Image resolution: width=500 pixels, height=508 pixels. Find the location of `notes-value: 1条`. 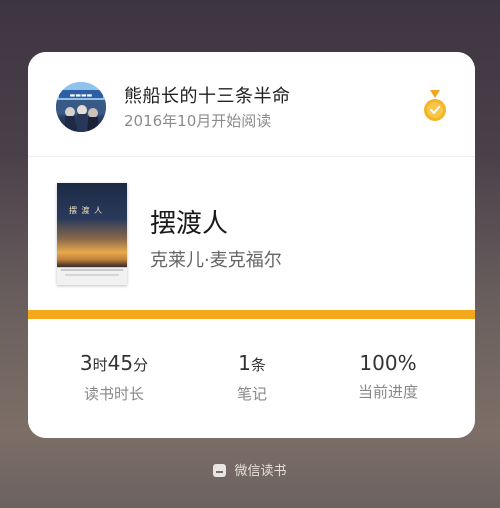

notes-value: 1条 is located at coordinates (252, 364).